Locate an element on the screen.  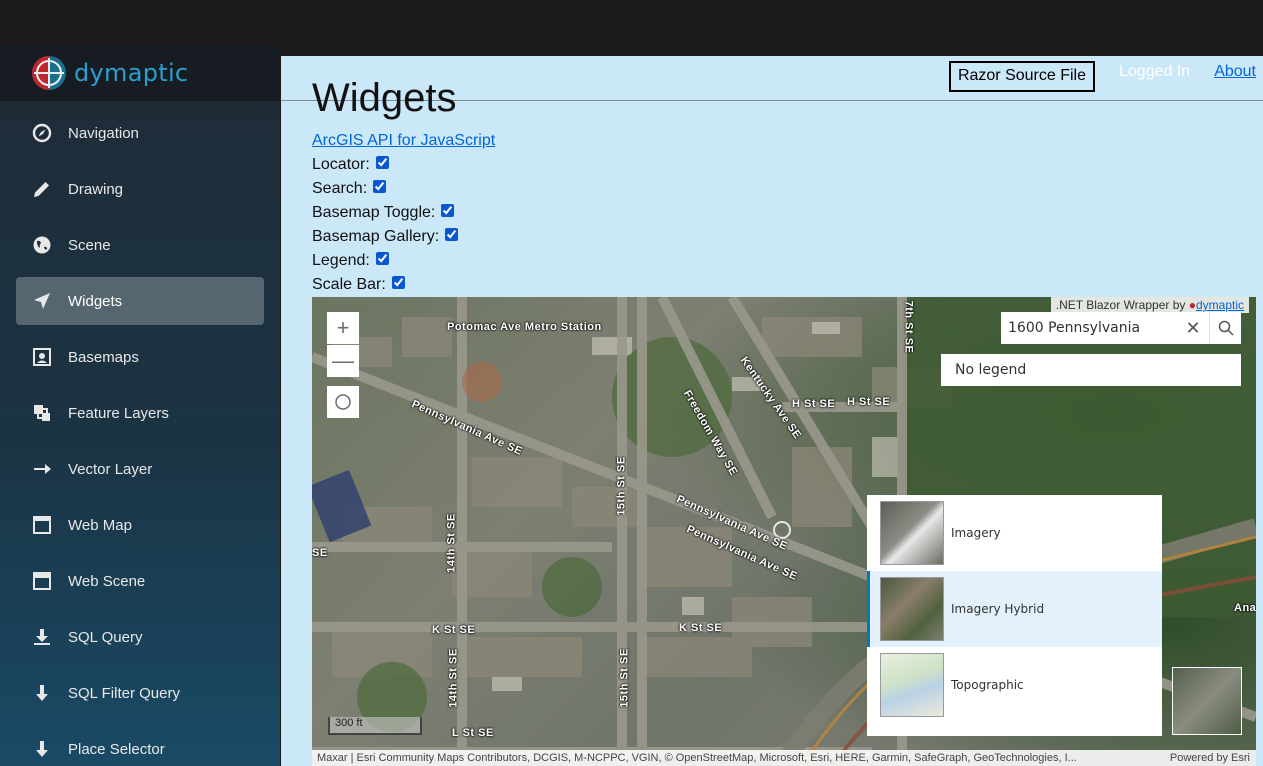
zoom-out-button: — is located at coordinates (343, 361).